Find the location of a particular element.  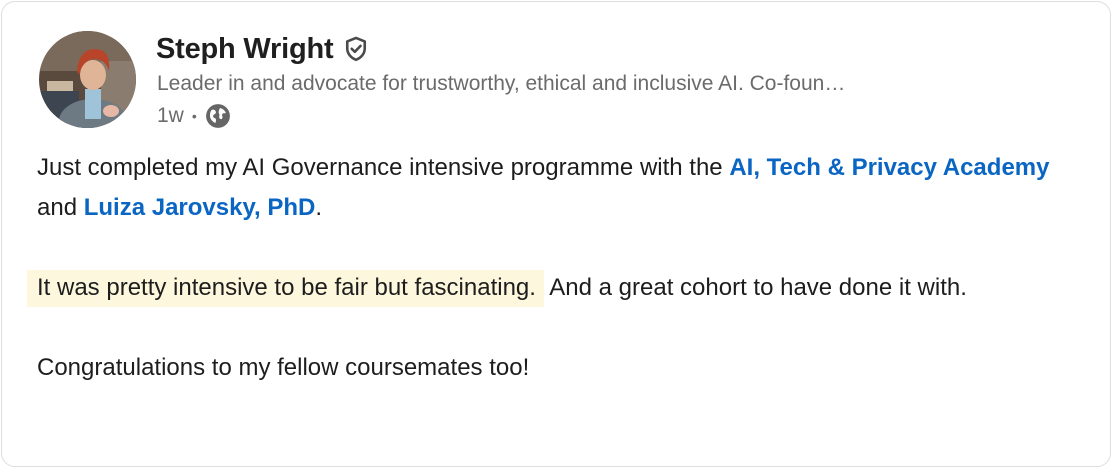

author-name: Steph Wright is located at coordinates (245, 49).